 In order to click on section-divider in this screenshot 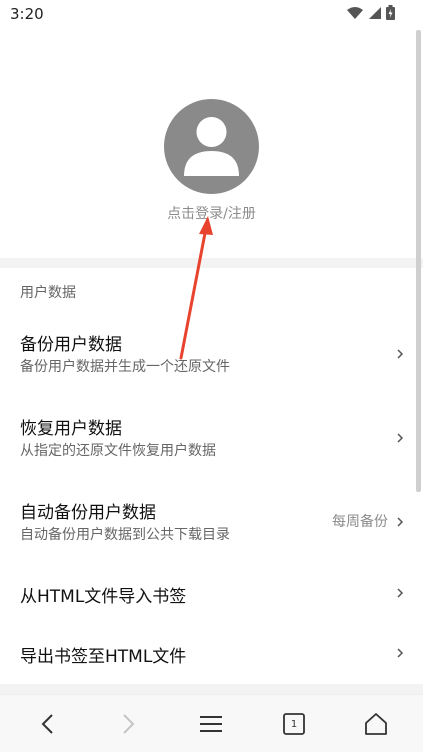, I will do `click(211, 263)`.